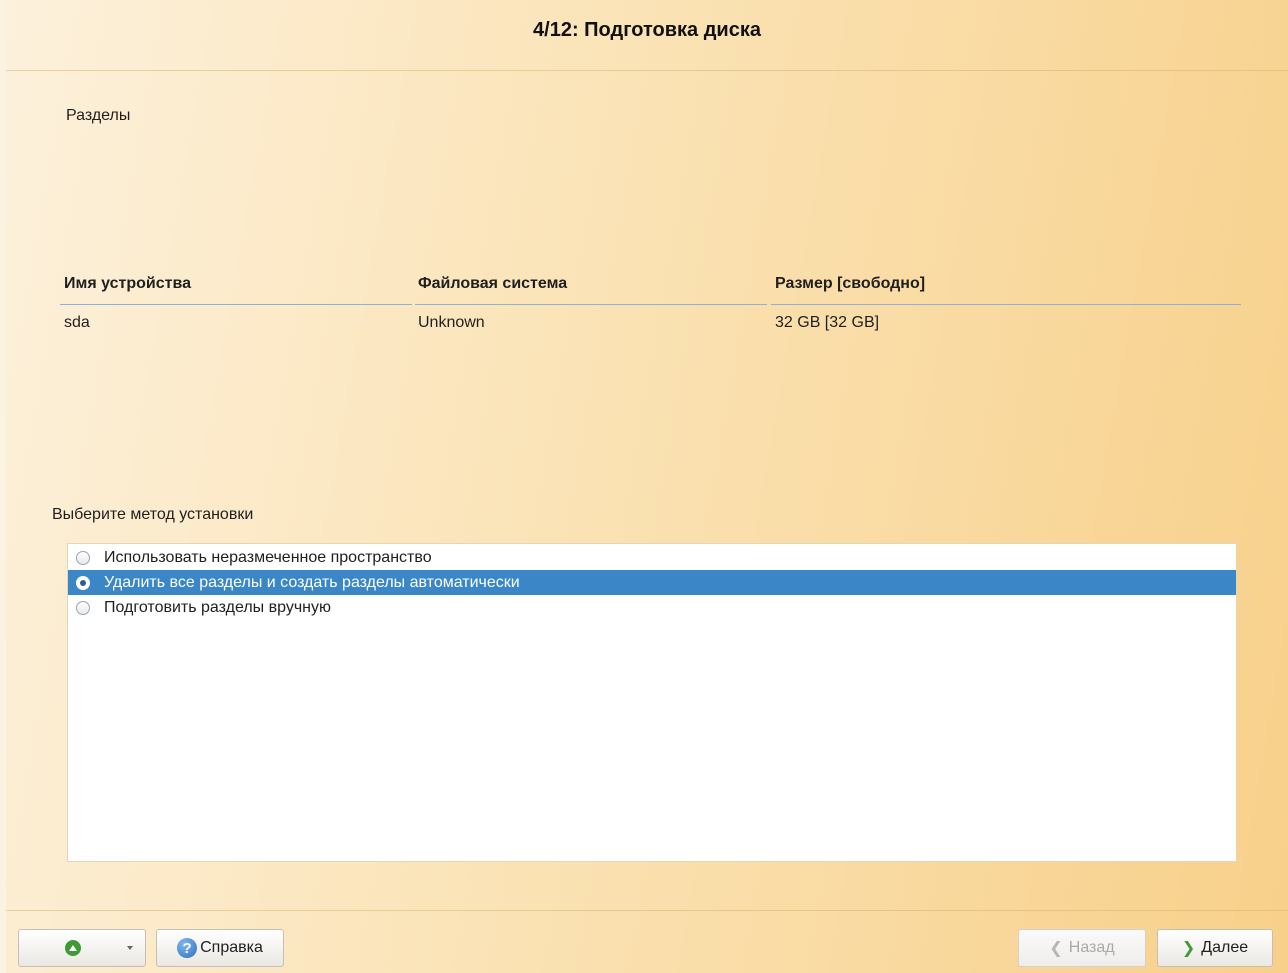 The image size is (1288, 973). Describe the element at coordinates (647, 29) in the screenshot. I see `page-title: 4/12: Подготовка диска` at that location.